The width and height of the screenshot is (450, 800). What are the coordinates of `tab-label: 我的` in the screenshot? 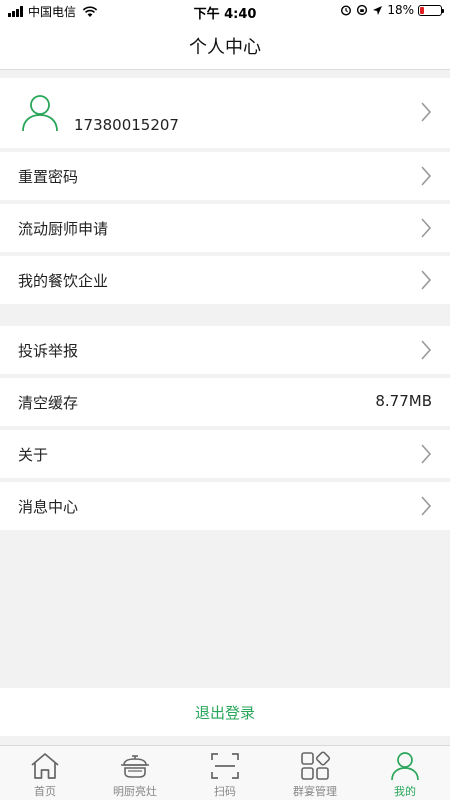 It's located at (405, 791).